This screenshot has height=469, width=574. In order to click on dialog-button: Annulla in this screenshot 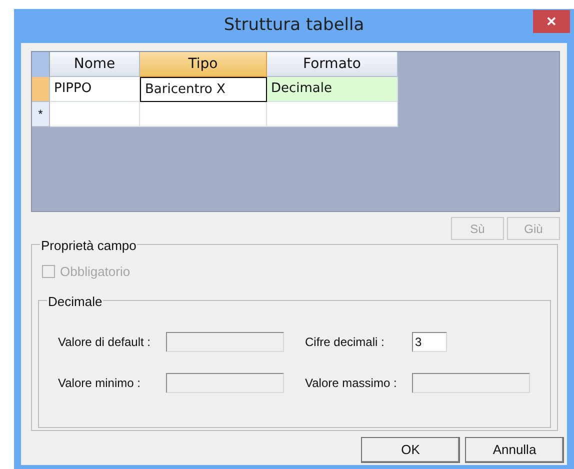, I will do `click(514, 450)`.